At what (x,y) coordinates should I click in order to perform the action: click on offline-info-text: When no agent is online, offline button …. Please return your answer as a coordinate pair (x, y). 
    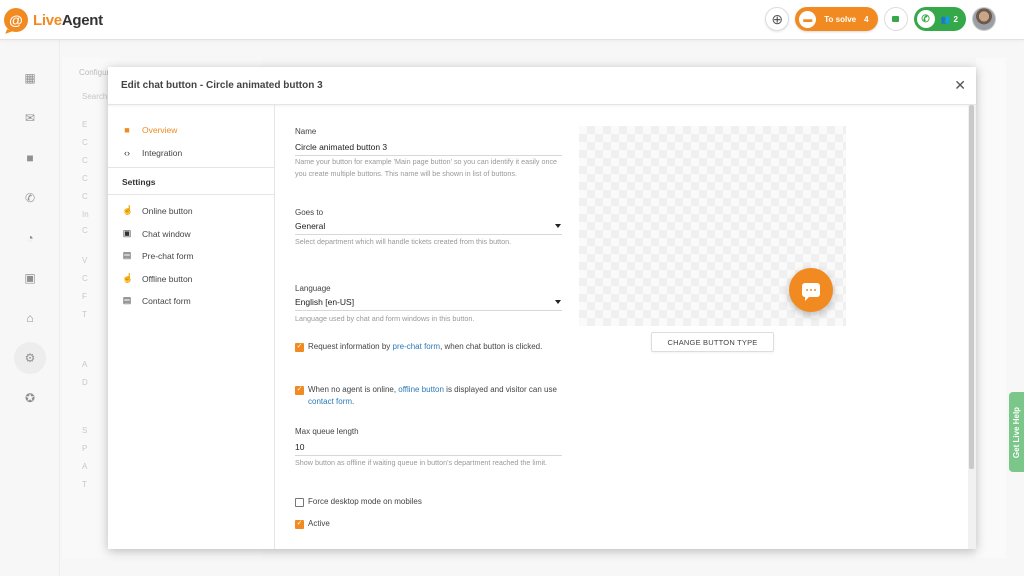
    Looking at the image, I should click on (432, 395).